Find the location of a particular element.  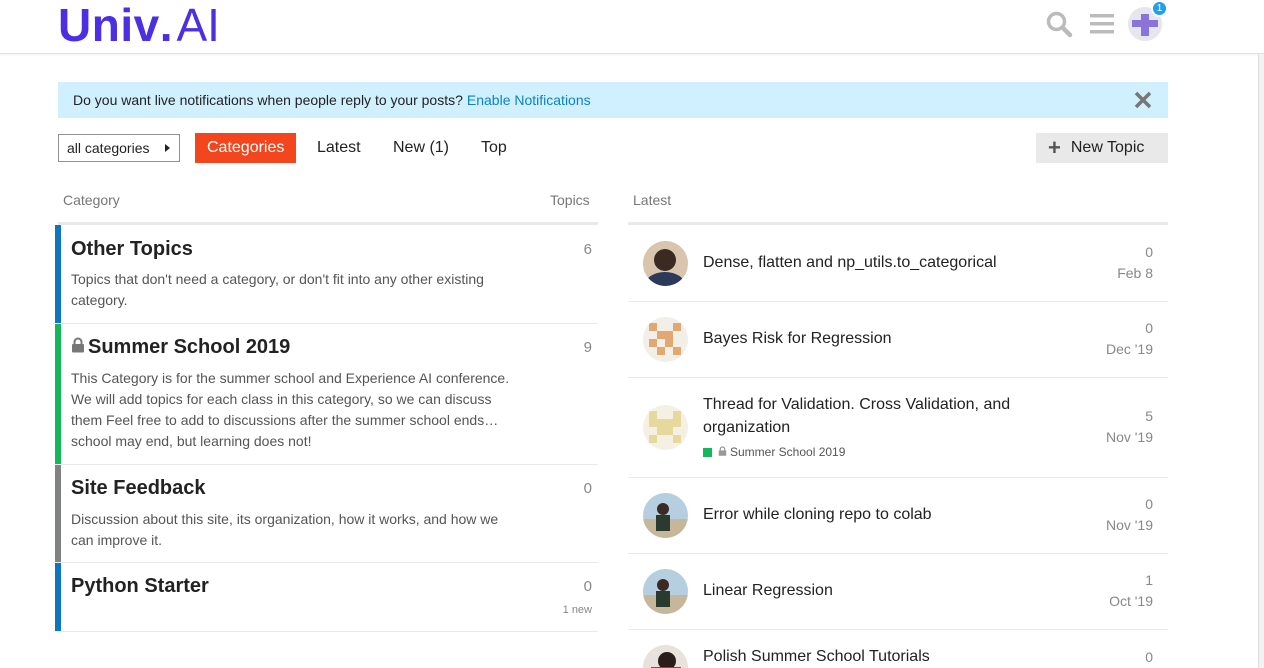

topic-title: Error while cloning repo to colab is located at coordinates (873, 514).